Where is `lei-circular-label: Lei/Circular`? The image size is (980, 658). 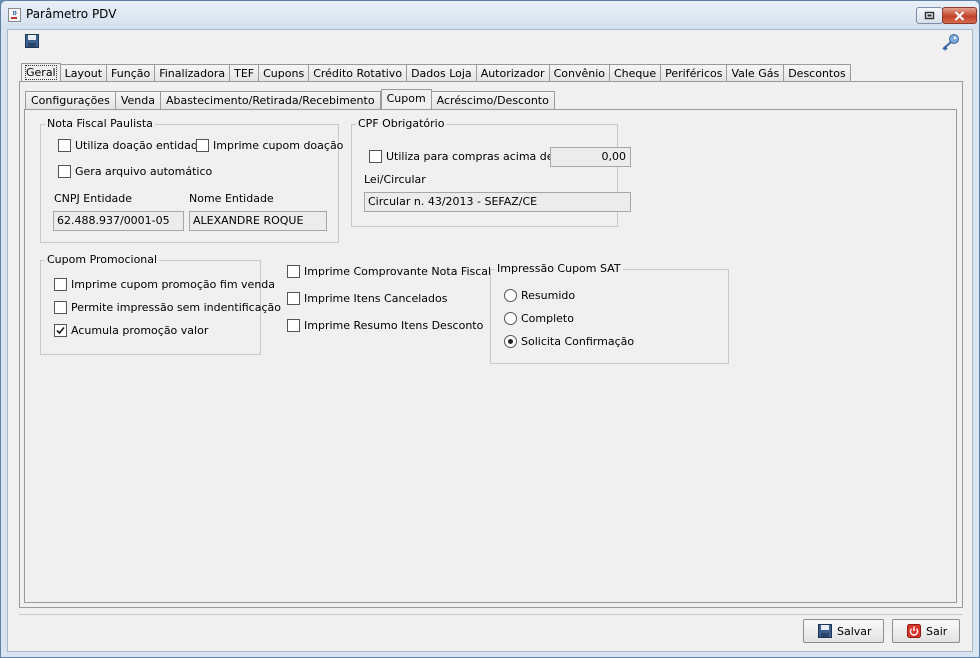 lei-circular-label: Lei/Circular is located at coordinates (395, 179).